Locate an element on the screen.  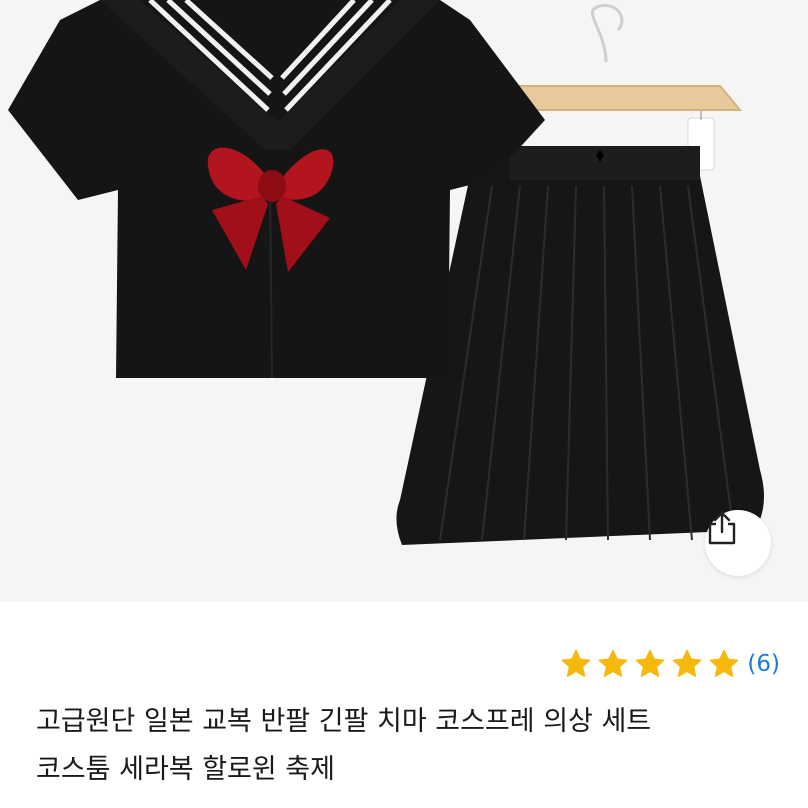
rating: (6) is located at coordinates (670, 664).